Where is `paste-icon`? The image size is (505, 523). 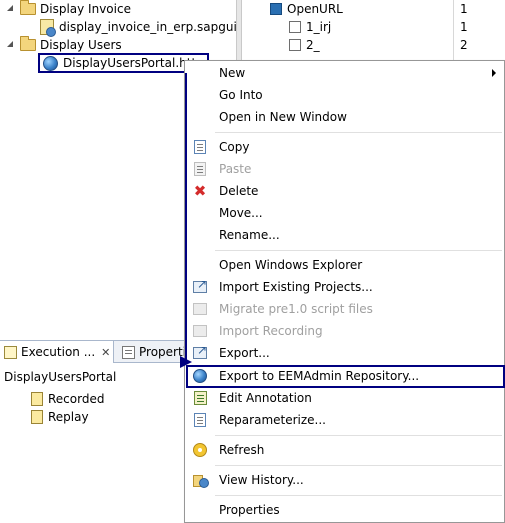
paste-icon is located at coordinates (200, 169).